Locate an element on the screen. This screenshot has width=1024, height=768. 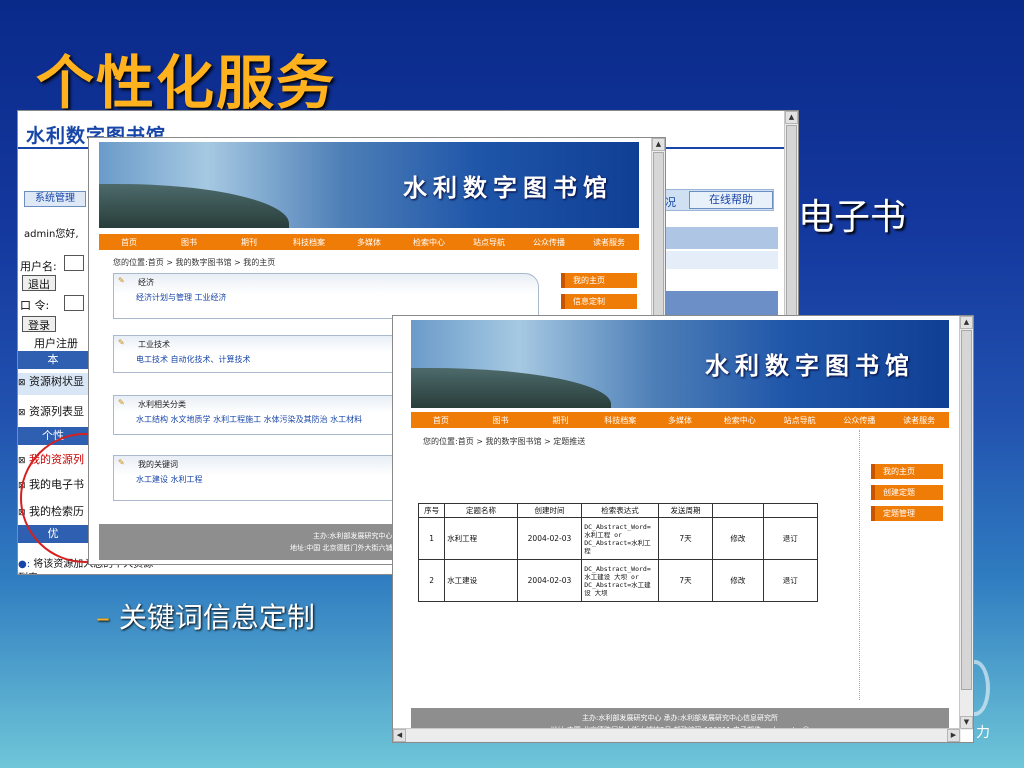
register-link: 用户注册 is located at coordinates (56, 343).